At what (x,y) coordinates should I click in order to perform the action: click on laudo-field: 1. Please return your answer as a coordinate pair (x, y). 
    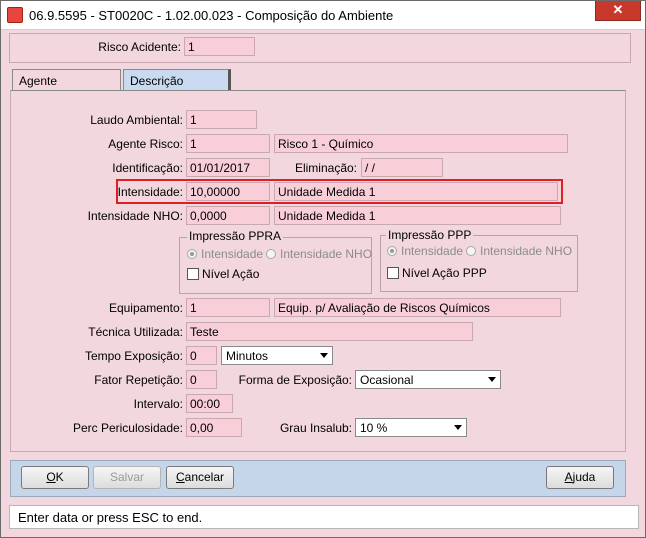
    Looking at the image, I should click on (221, 119).